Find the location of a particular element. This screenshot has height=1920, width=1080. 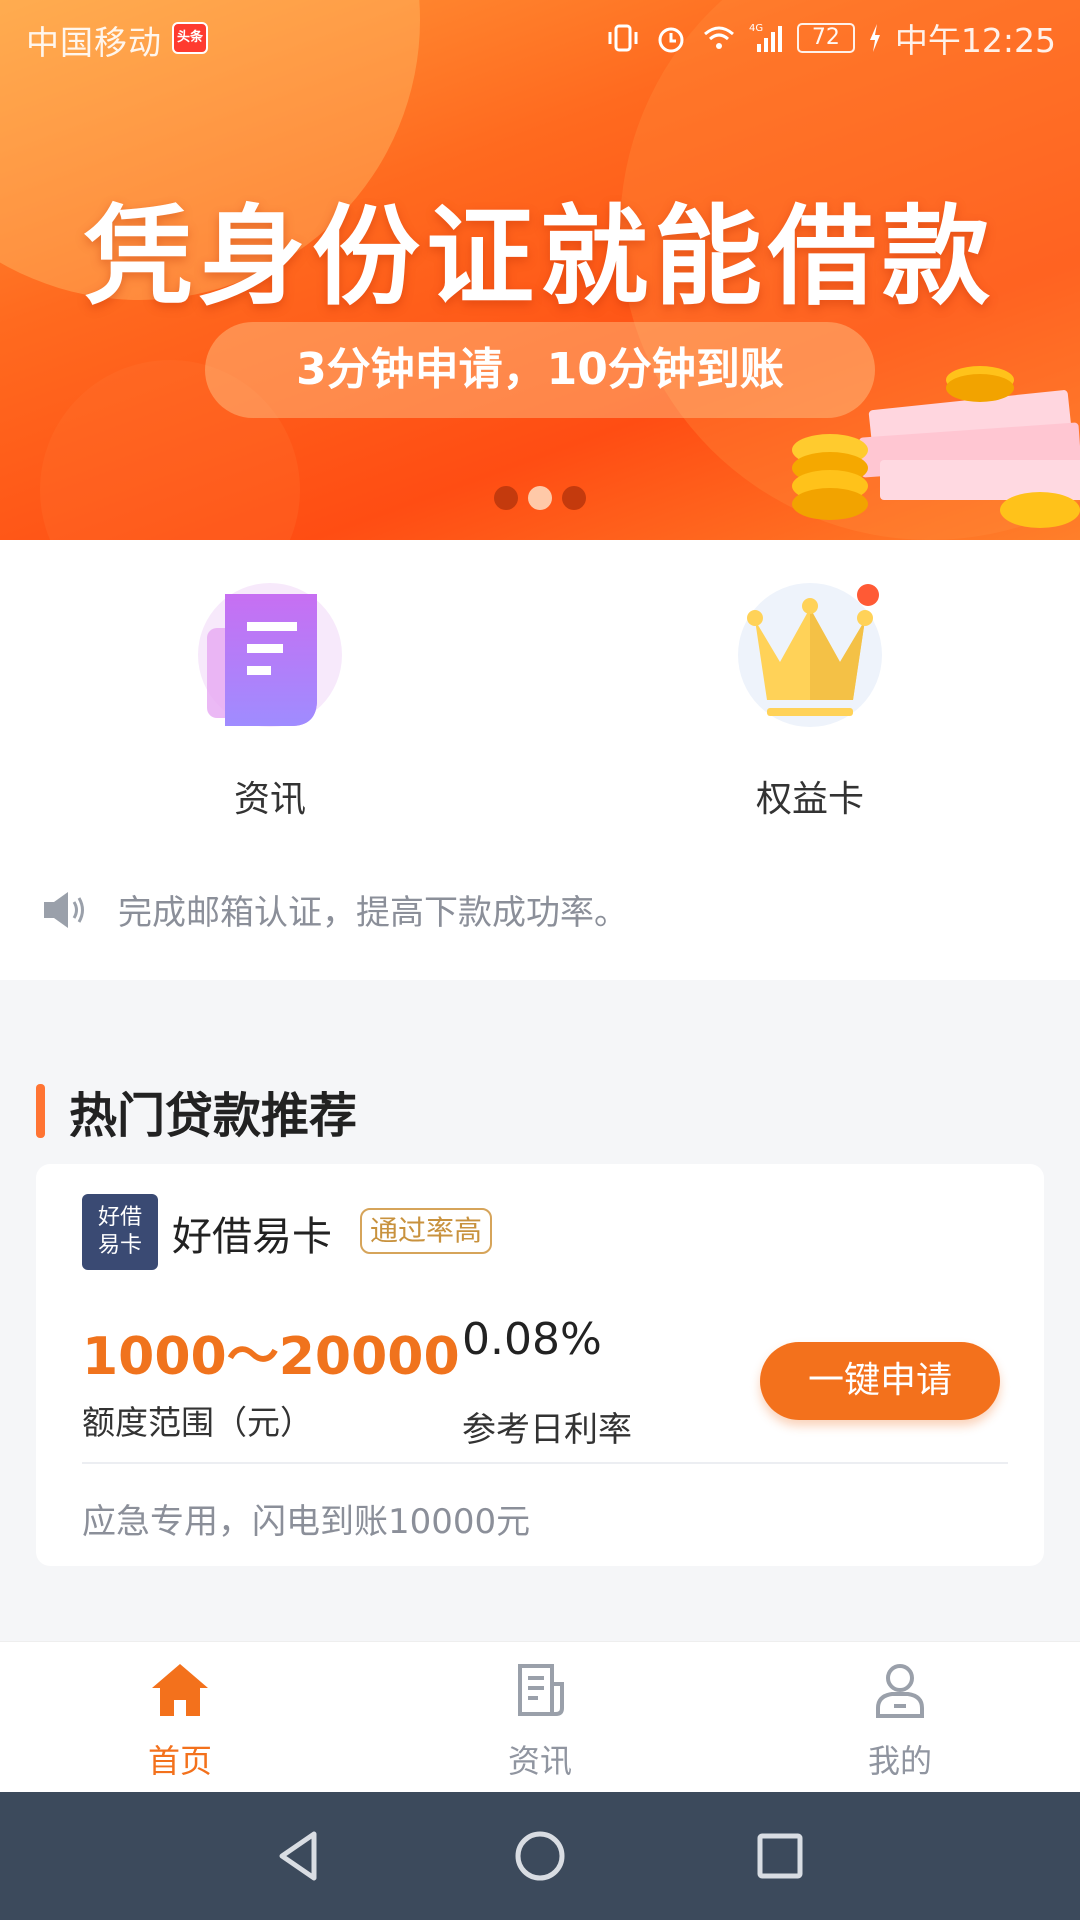

banner-subtitle: 3分钟申请，10分钟到账 is located at coordinates (540, 370).